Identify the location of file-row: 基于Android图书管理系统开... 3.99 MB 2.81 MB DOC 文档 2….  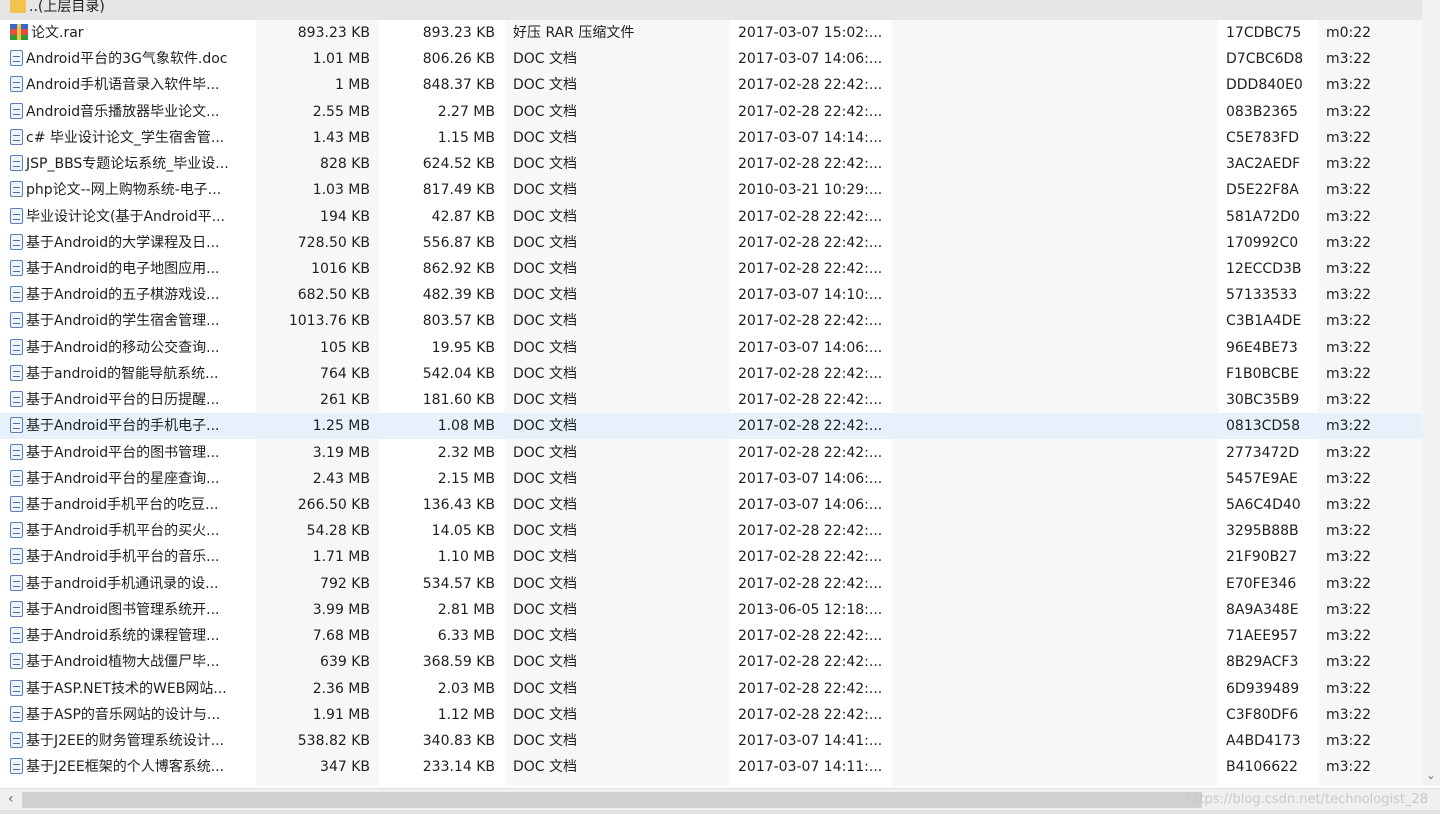
(711, 610).